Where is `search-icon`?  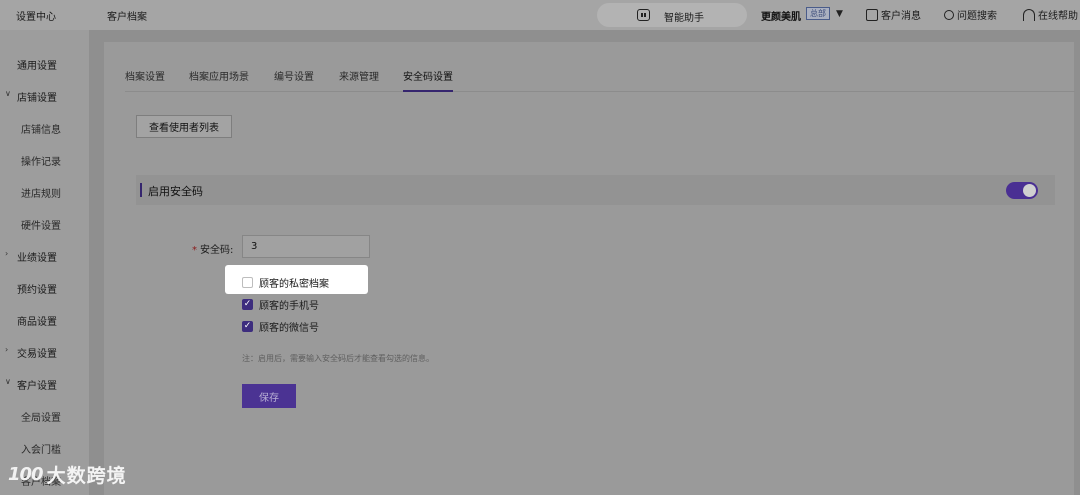 search-icon is located at coordinates (949, 14).